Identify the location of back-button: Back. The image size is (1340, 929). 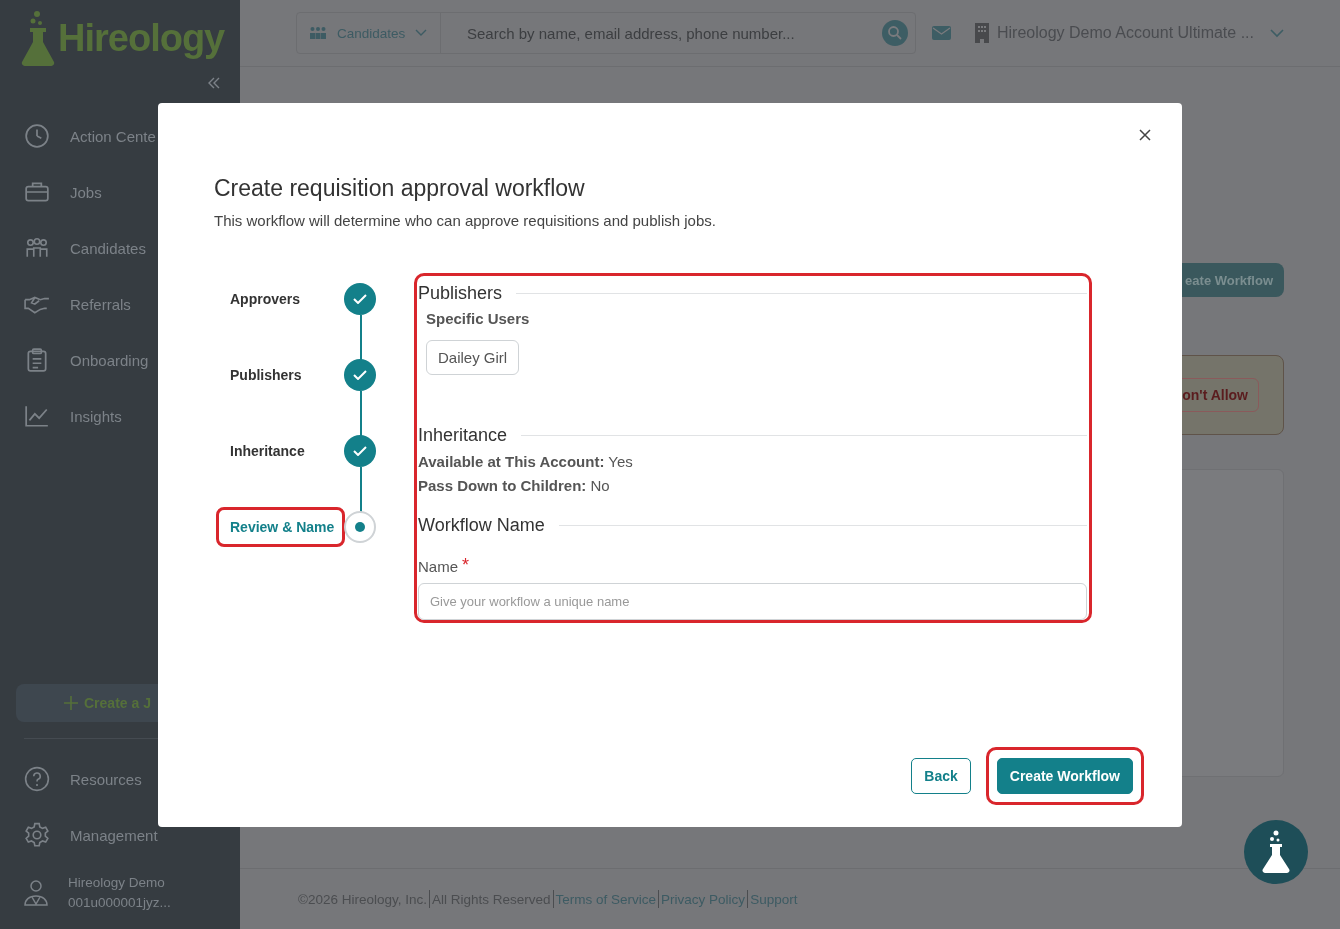
(941, 776).